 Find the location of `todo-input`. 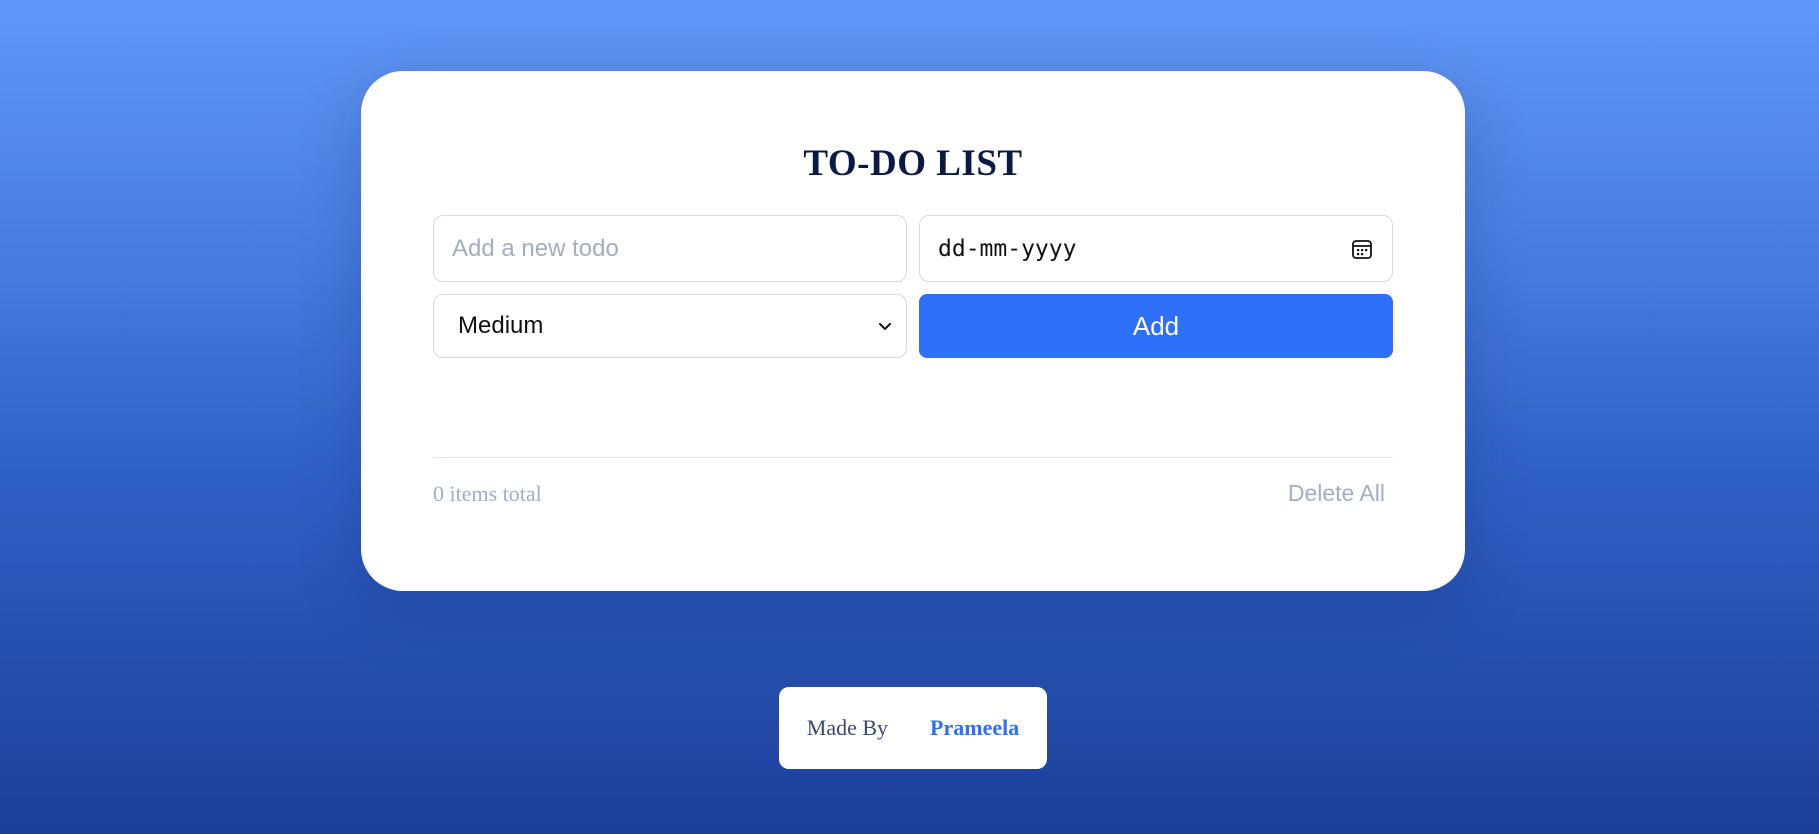

todo-input is located at coordinates (670, 248).